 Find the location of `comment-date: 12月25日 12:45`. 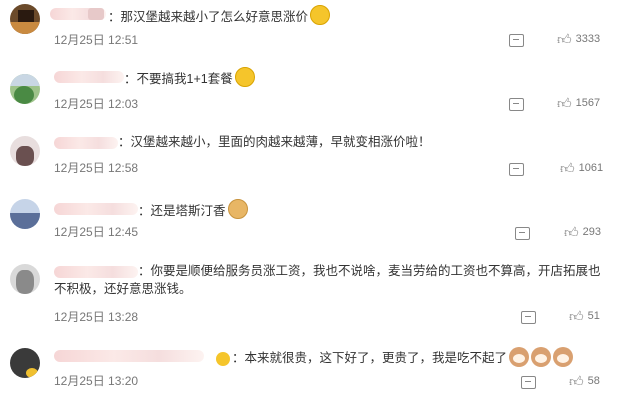

comment-date: 12月25日 12:45 is located at coordinates (96, 232).